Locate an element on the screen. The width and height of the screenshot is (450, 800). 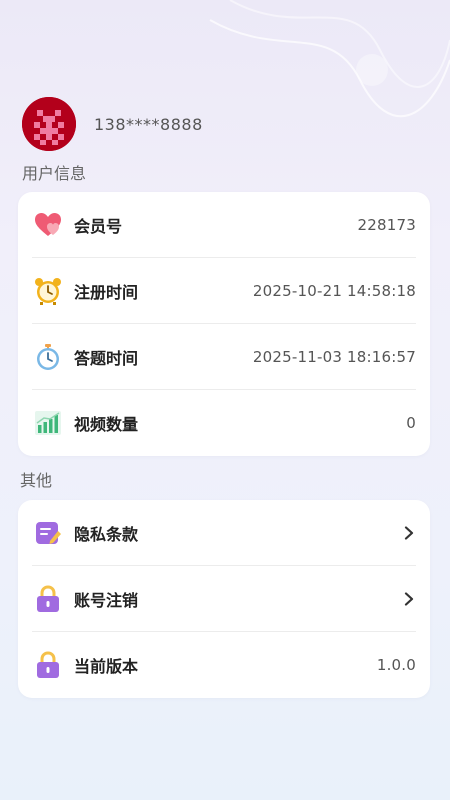
row-version: 当前版本 1.0.0 is located at coordinates (224, 665).